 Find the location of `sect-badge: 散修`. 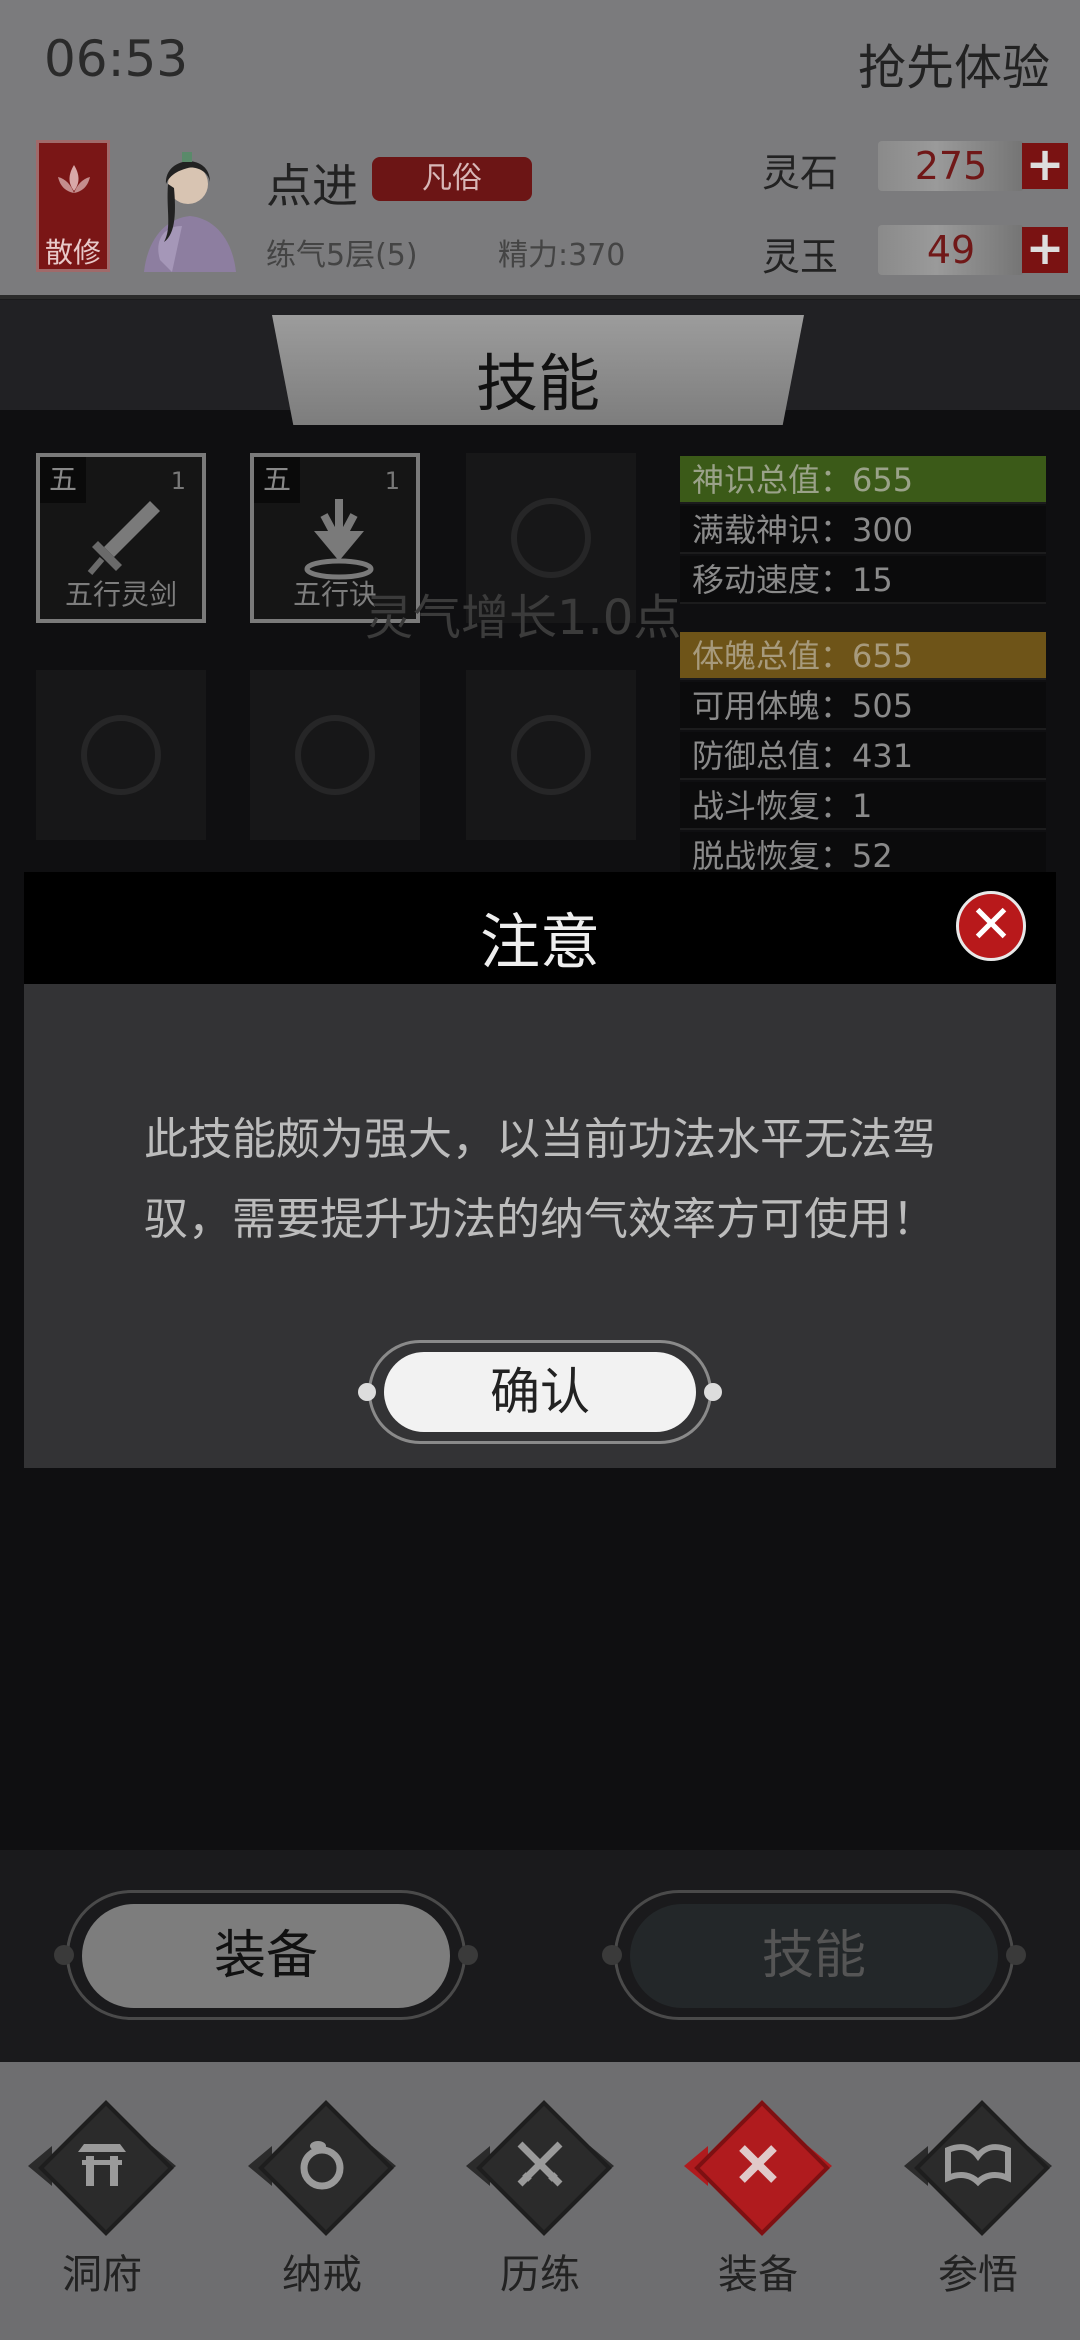

sect-badge: 散修 is located at coordinates (73, 206).